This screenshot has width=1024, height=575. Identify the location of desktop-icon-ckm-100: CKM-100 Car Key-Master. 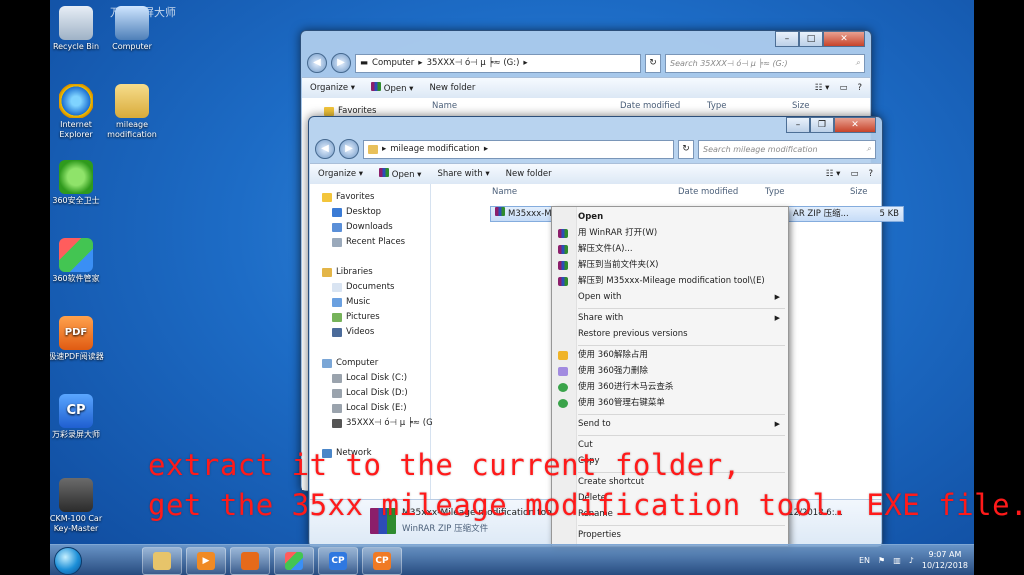
(79, 506).